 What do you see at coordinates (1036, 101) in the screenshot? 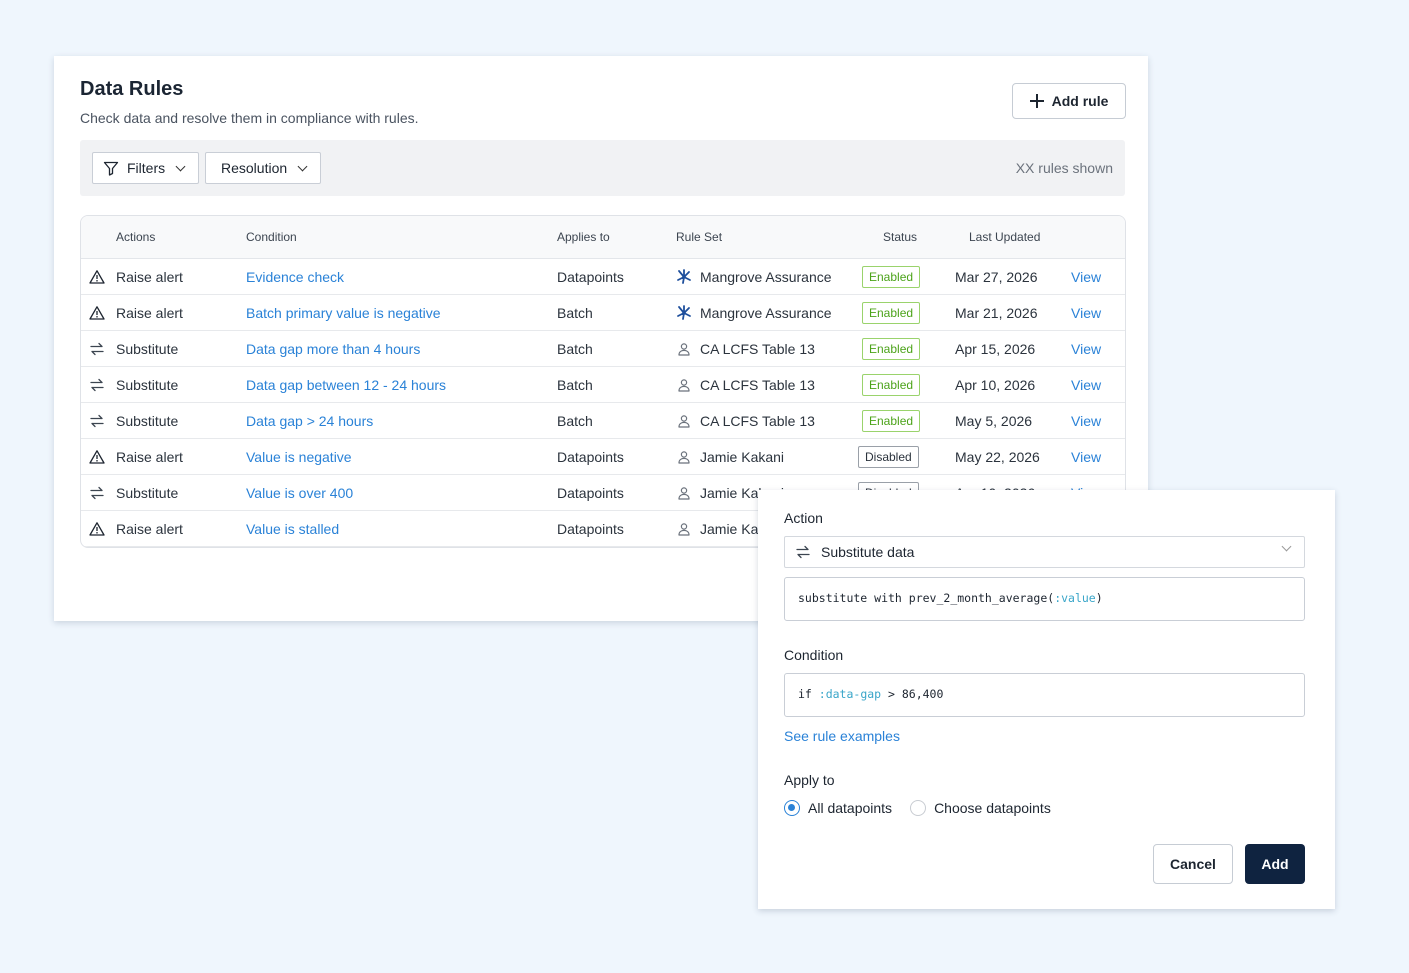
I see `plus-icon` at bounding box center [1036, 101].